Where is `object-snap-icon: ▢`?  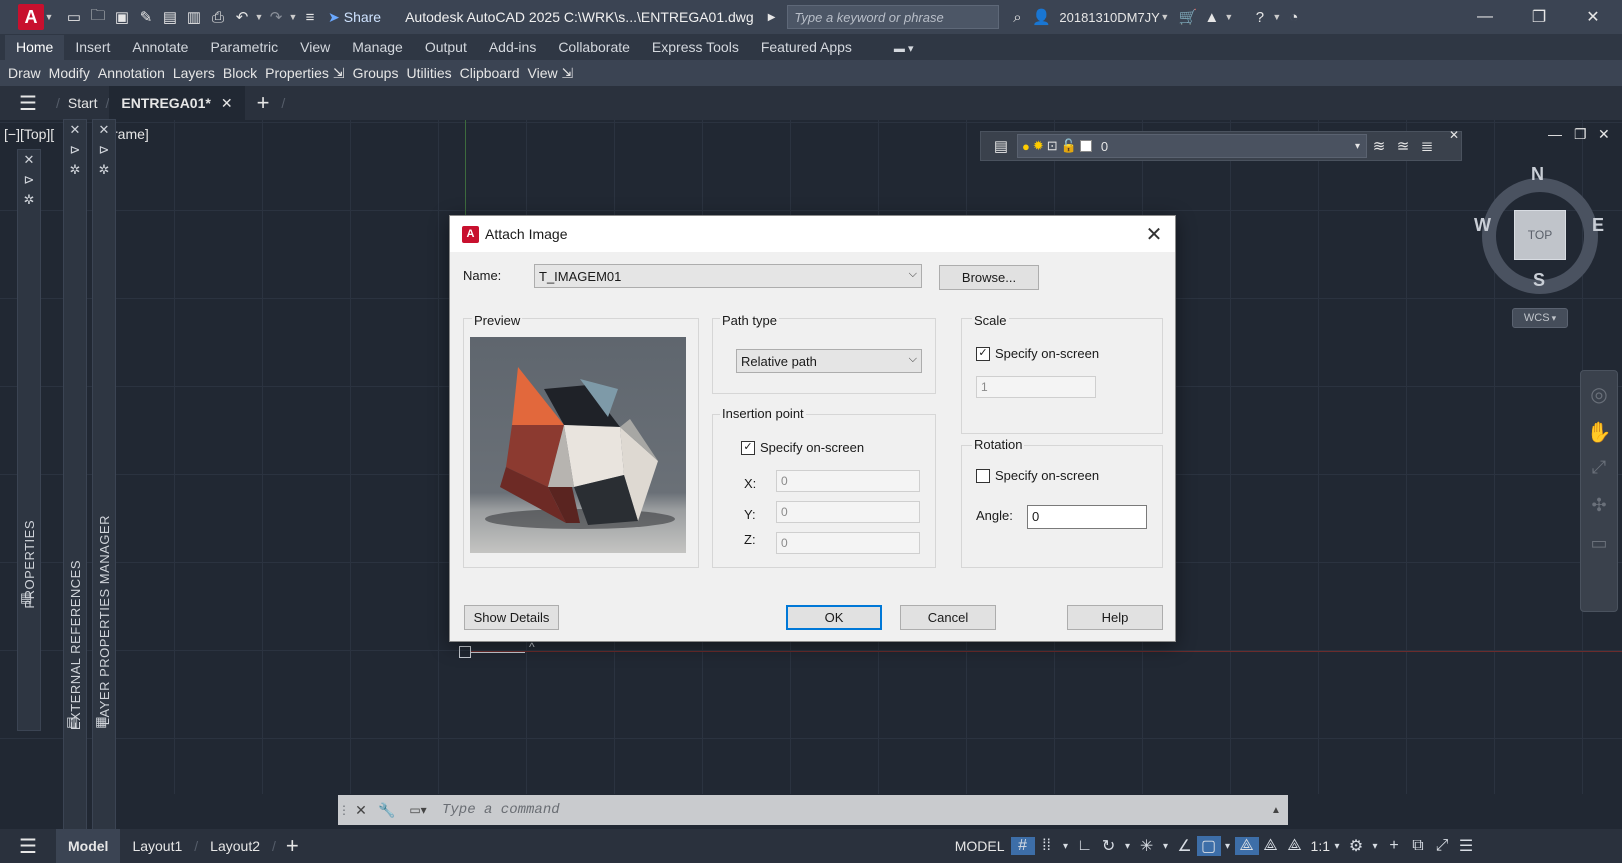
object-snap-icon: ▢ is located at coordinates (1208, 846).